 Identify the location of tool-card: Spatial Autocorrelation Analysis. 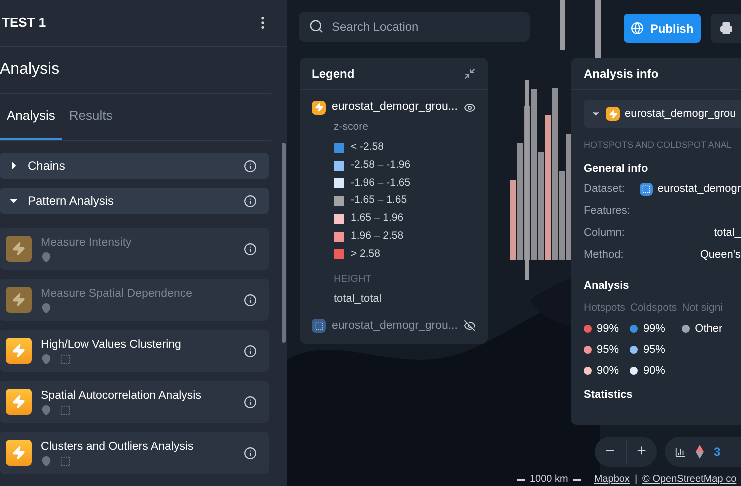
(134, 402).